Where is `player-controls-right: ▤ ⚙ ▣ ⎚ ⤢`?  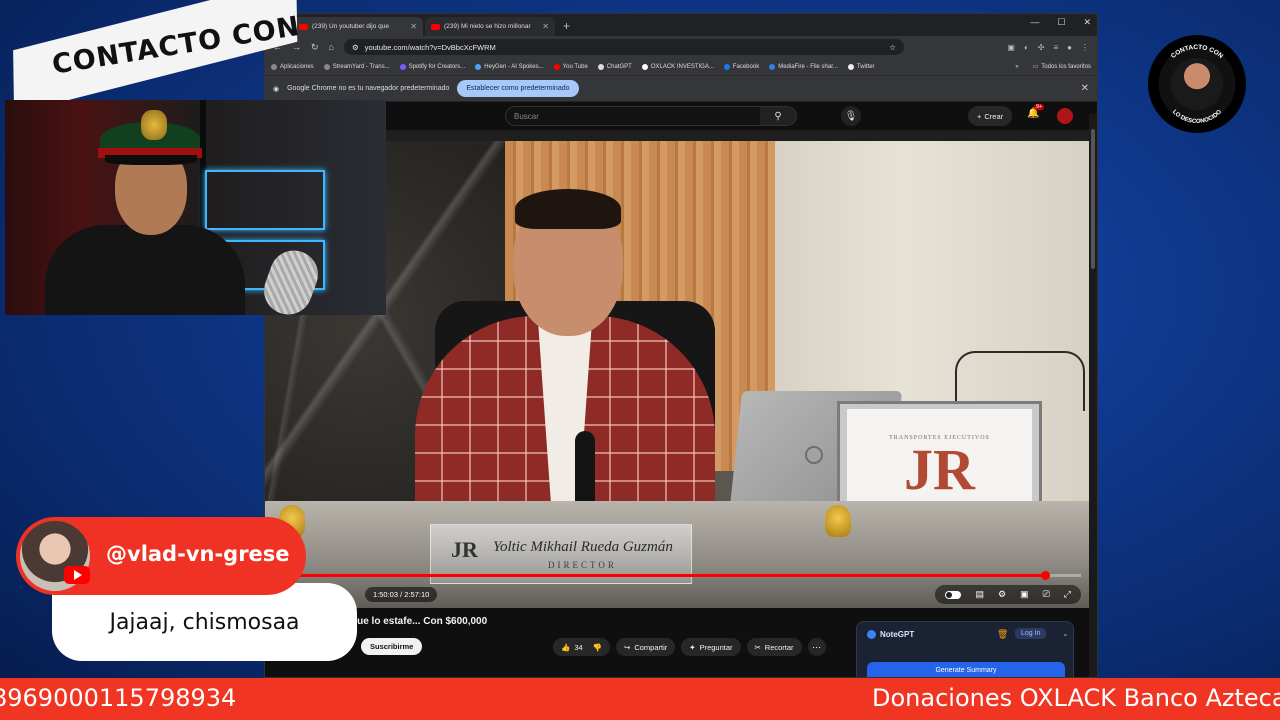
player-controls-right: ▤ ⚙ ▣ ⎚ ⤢ is located at coordinates (1008, 594).